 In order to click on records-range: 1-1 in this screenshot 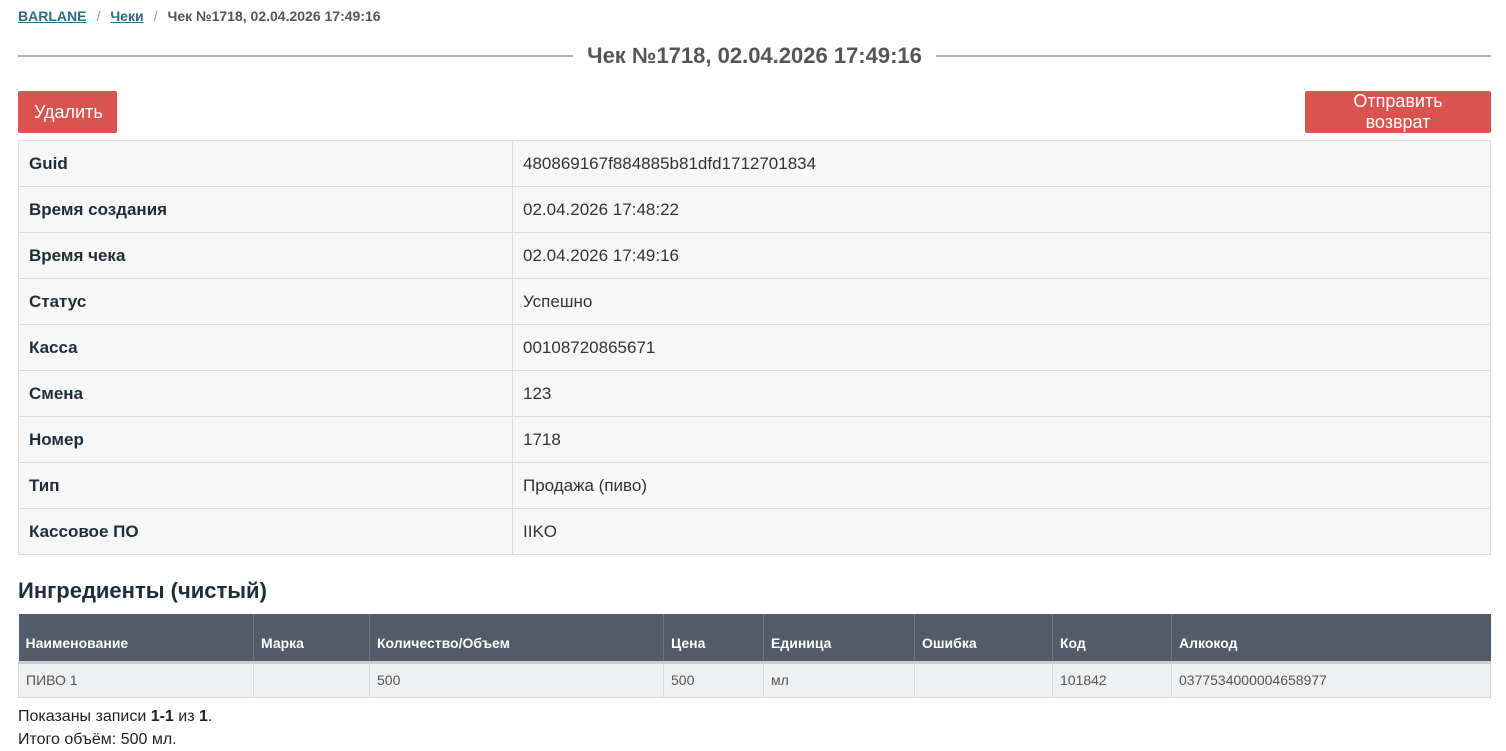, I will do `click(162, 716)`.